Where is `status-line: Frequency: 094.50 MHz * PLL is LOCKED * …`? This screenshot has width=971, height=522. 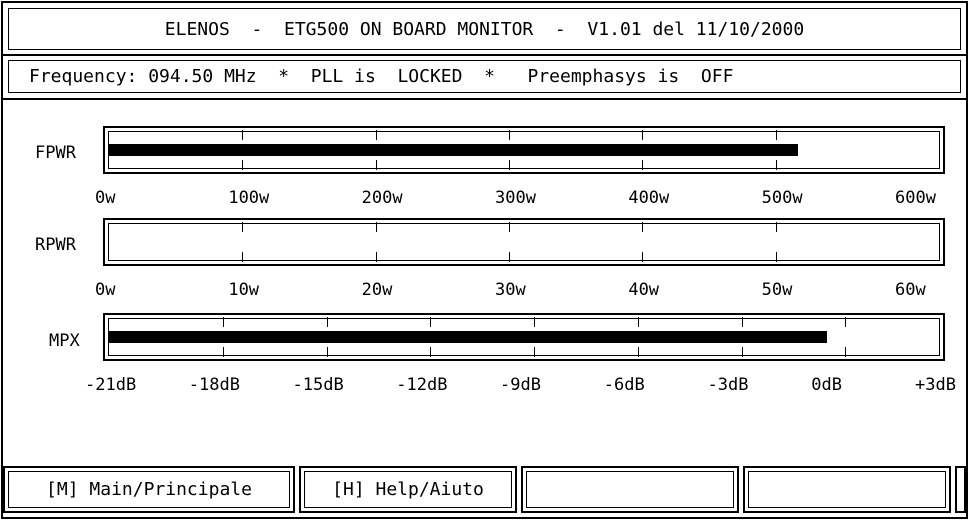
status-line: Frequency: 094.50 MHz * PLL is LOCKED * … is located at coordinates (484, 76).